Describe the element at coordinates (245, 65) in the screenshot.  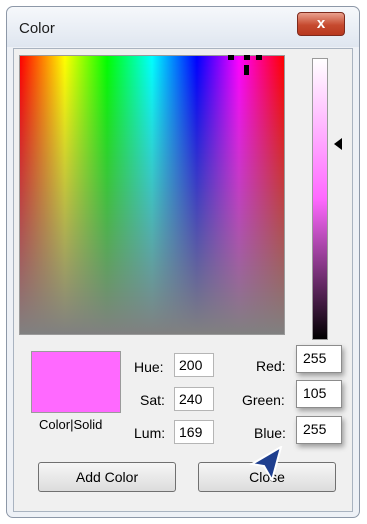
I see `crosshair-icon` at that location.